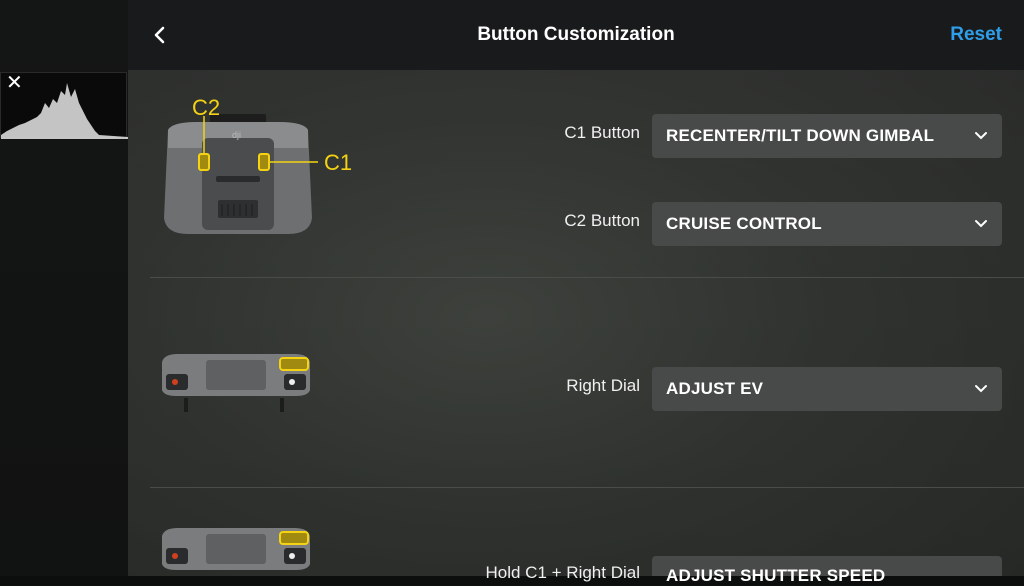  Describe the element at coordinates (563, 572) in the screenshot. I see `hold-c1-right-dial-label: Hold C1 + Right Dial` at that location.